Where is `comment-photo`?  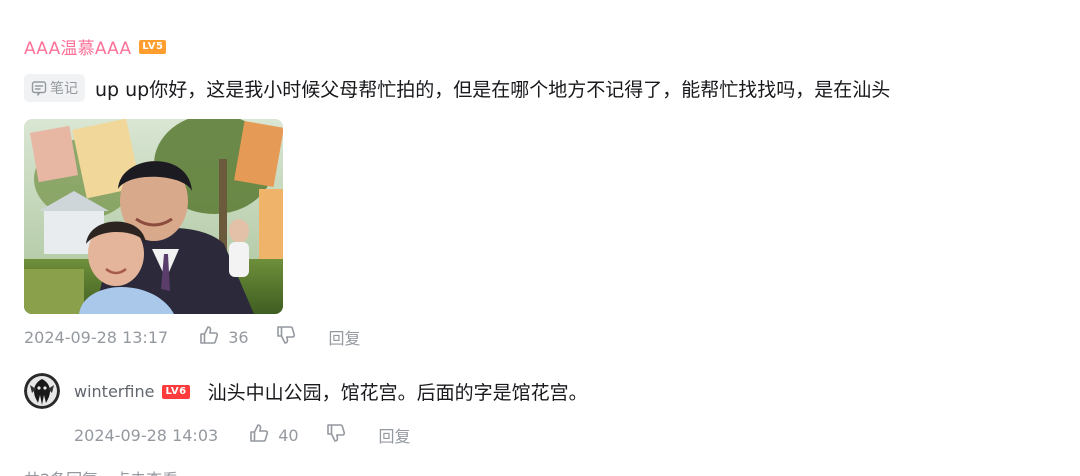 comment-photo is located at coordinates (153, 216).